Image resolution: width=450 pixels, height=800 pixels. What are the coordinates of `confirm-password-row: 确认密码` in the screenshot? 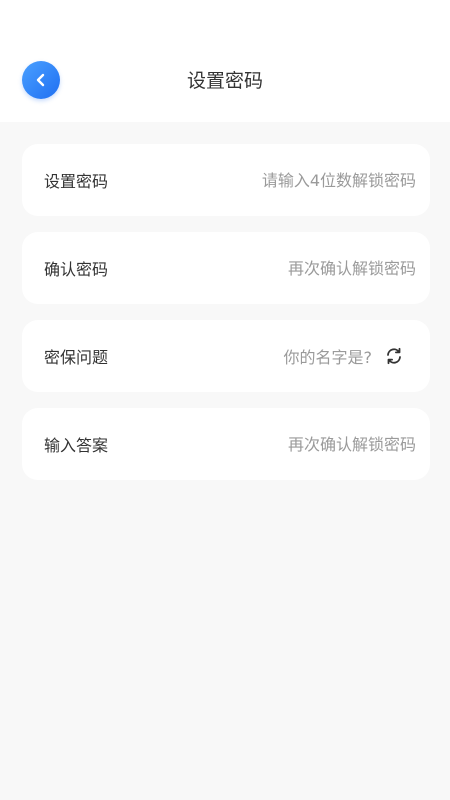 It's located at (226, 268).